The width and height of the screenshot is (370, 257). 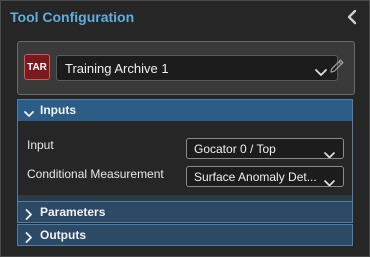 What do you see at coordinates (117, 68) in the screenshot?
I see `tool-select-value: Training Archive 1` at bounding box center [117, 68].